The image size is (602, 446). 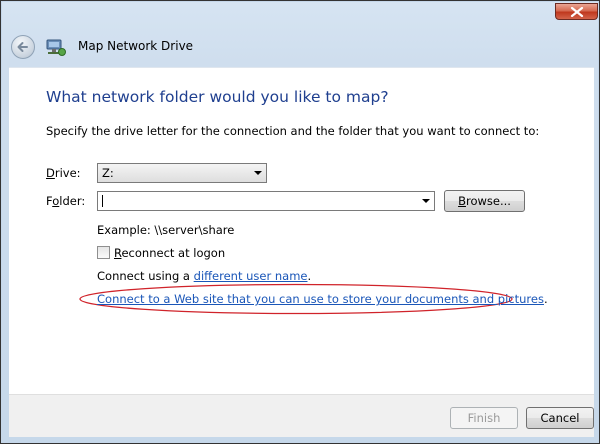 I want to click on reconnect-label: Reconnect at logon, so click(x=169, y=253).